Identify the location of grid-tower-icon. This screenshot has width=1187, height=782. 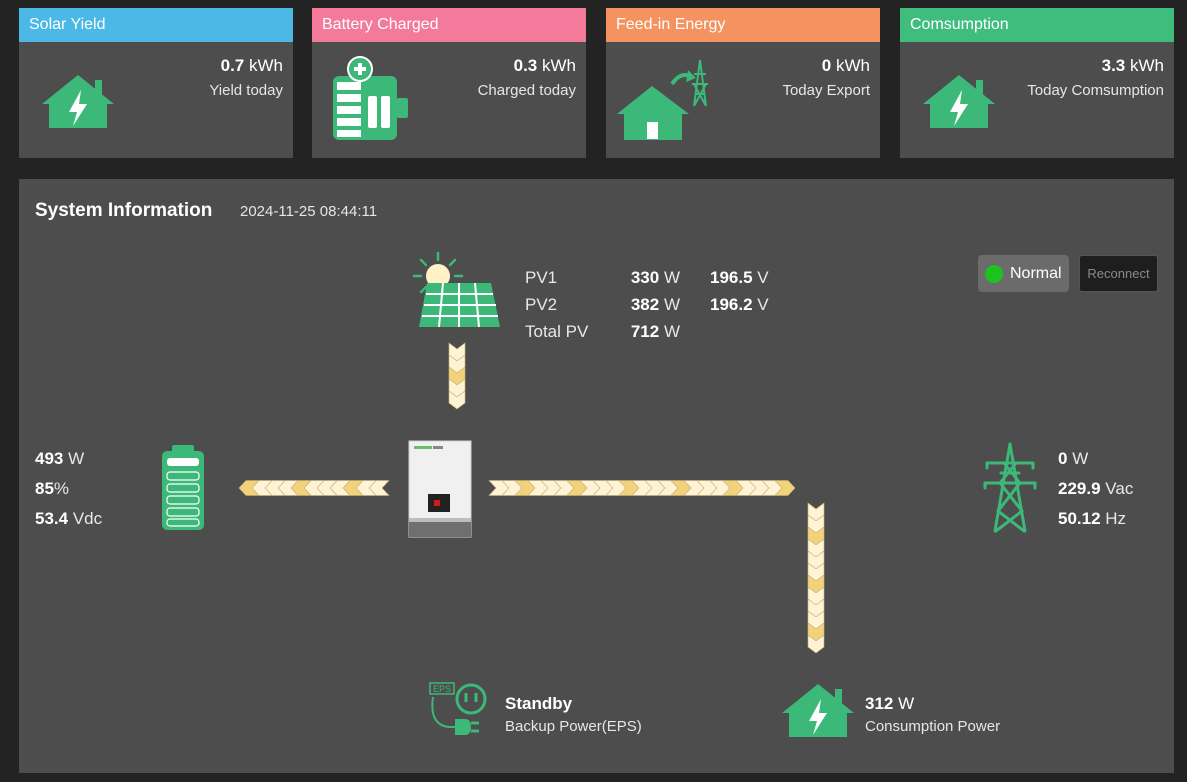
(1010, 487).